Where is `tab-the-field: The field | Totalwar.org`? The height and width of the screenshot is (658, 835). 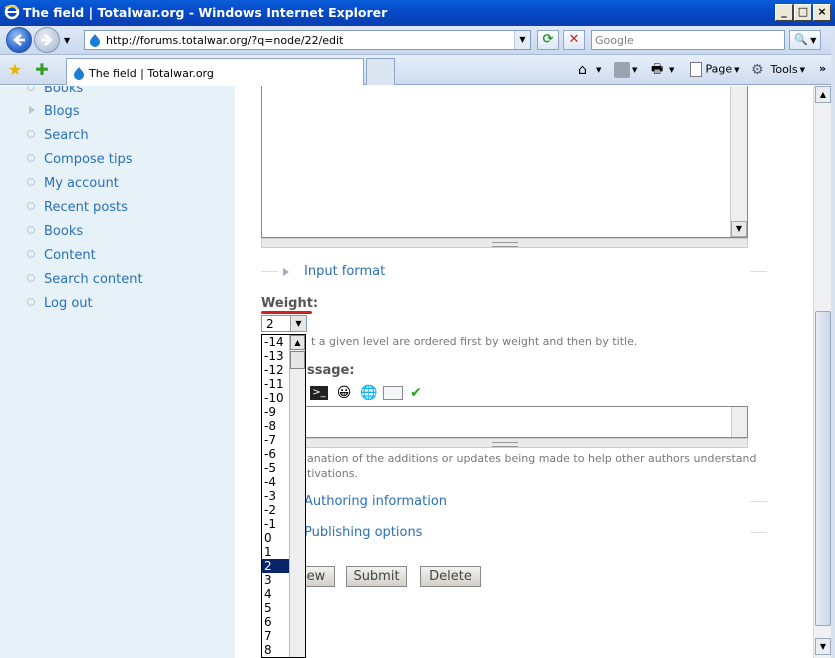
tab-the-field: The field | Totalwar.org is located at coordinates (215, 71).